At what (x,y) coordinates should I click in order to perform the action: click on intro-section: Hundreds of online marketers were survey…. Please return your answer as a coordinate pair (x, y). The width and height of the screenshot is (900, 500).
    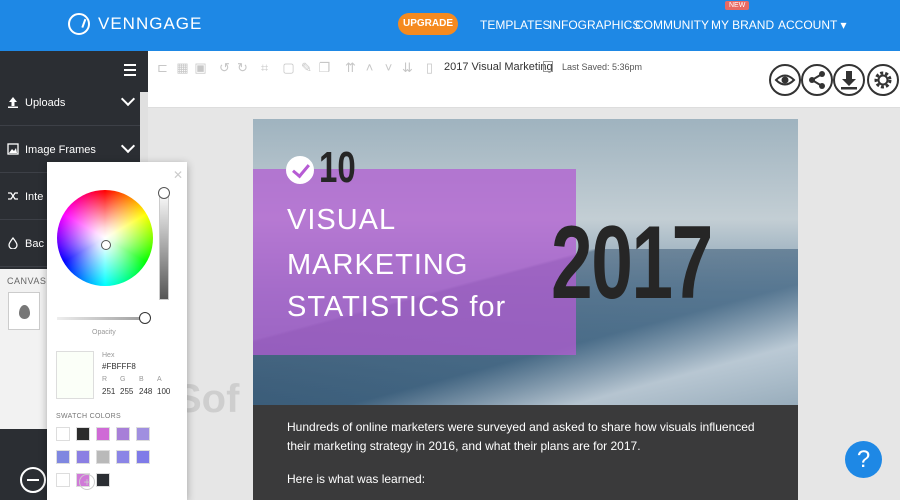
    Looking at the image, I should click on (525, 452).